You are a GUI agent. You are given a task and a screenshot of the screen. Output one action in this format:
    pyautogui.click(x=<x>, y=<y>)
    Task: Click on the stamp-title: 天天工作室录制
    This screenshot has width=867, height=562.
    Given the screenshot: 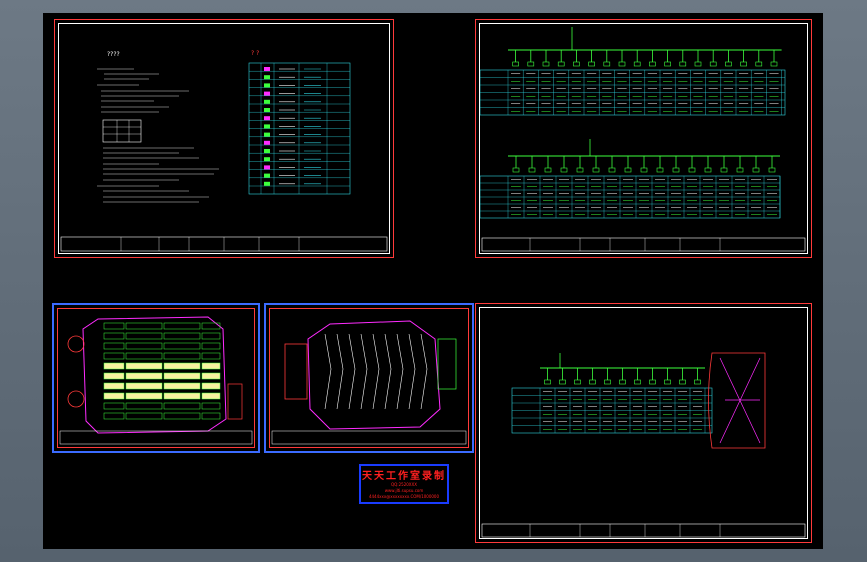 What is the action you would take?
    pyautogui.click(x=404, y=476)
    